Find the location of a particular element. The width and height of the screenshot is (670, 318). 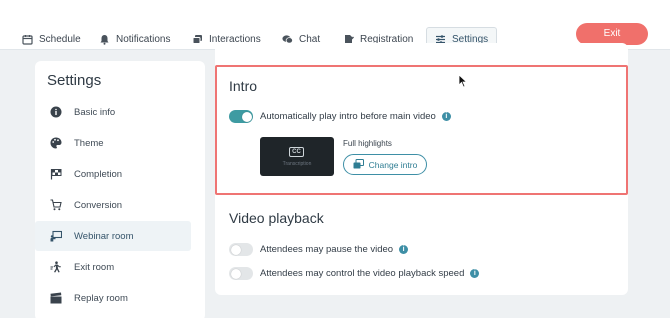

video-playback-title: Video playback is located at coordinates (276, 218).